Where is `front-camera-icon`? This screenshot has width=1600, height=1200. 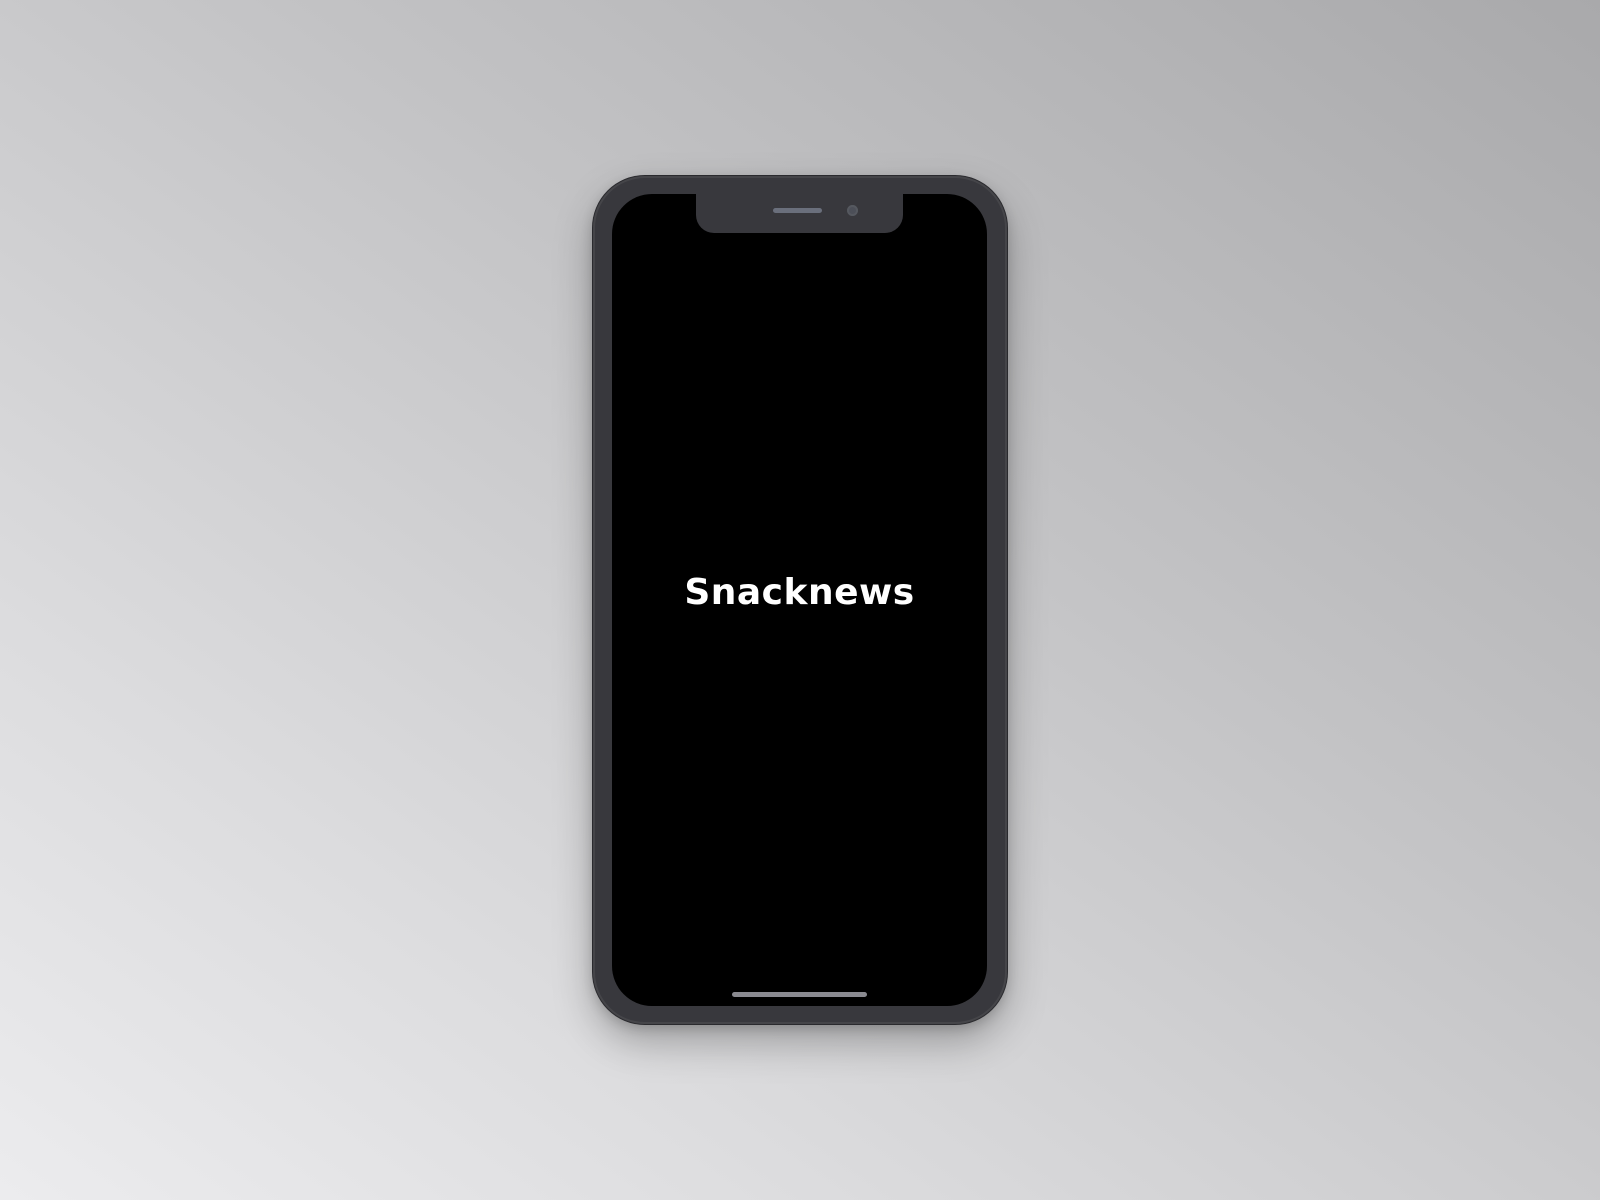
front-camera-icon is located at coordinates (852, 210).